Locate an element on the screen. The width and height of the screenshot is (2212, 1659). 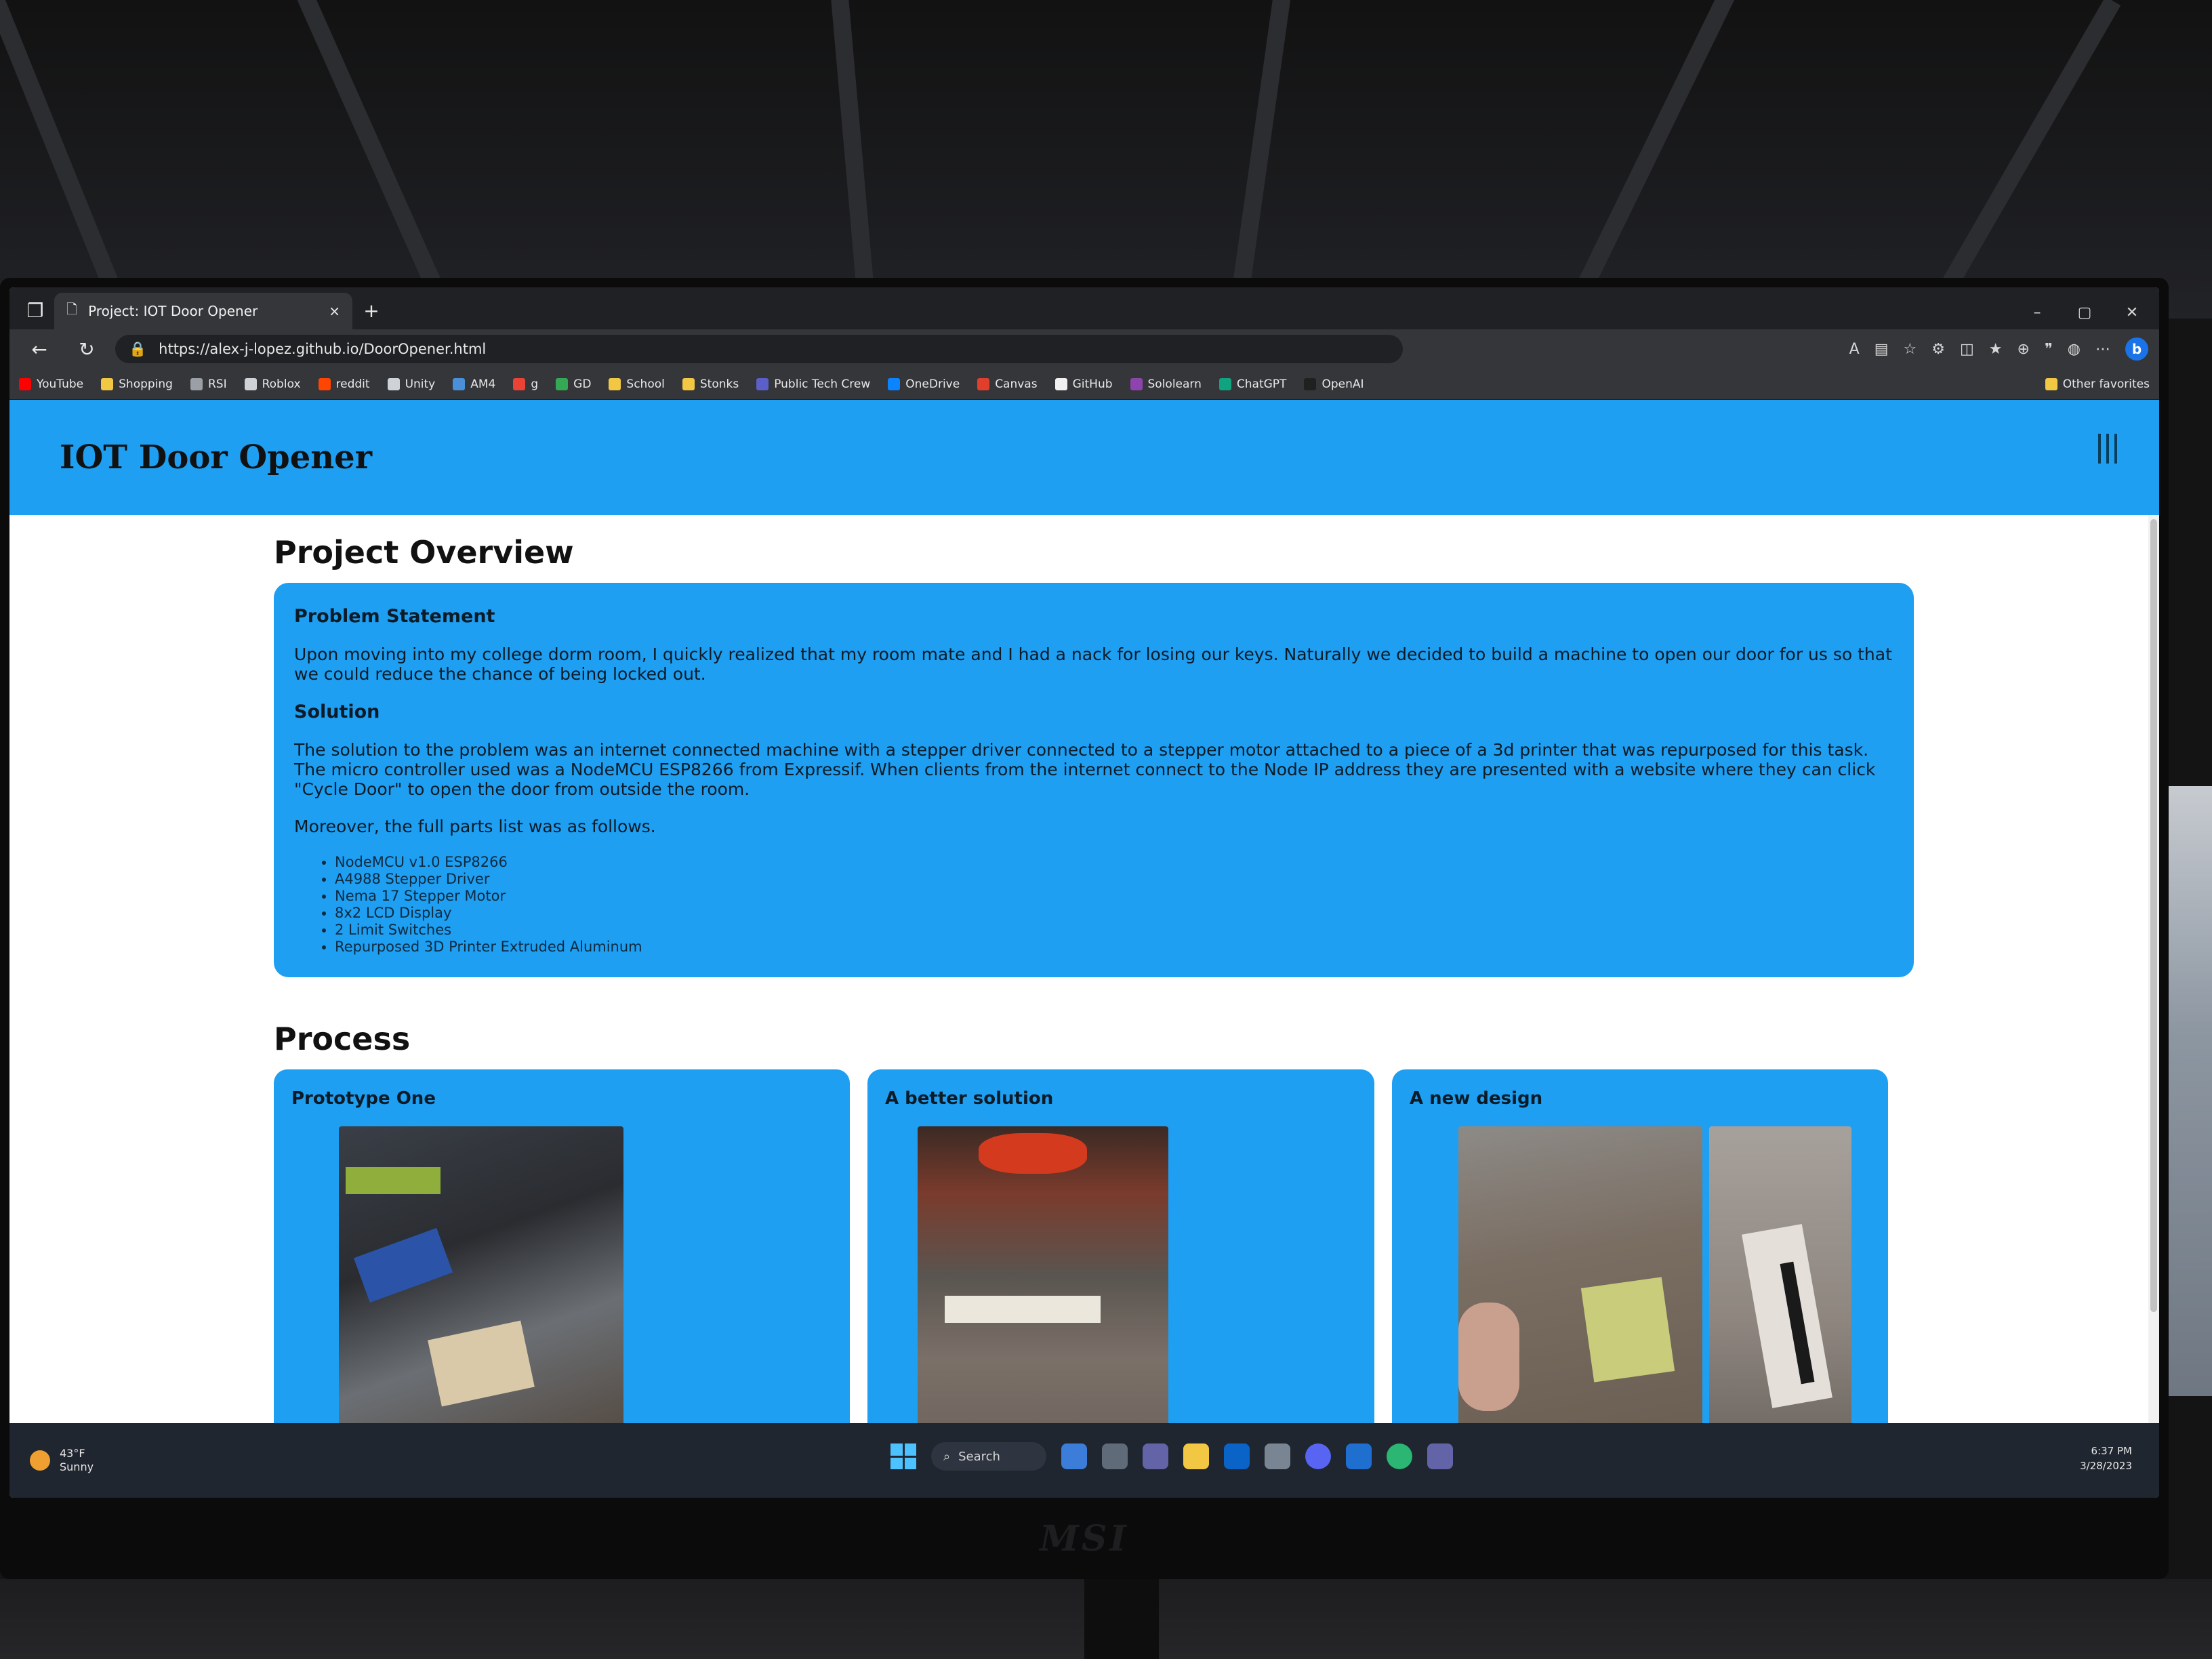
system-clock: 6:37 PM 3/28/2023 is located at coordinates (2106, 1458).